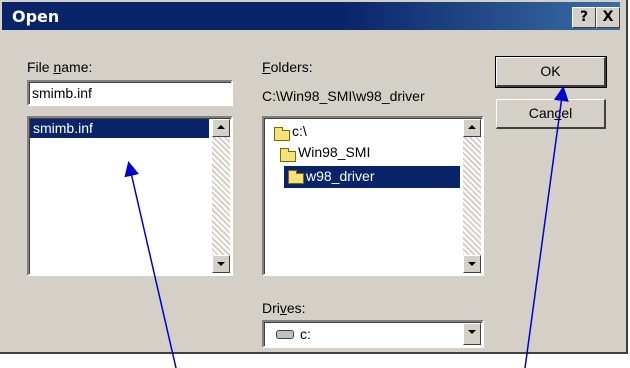 This screenshot has width=630, height=368. Describe the element at coordinates (546, 227) in the screenshot. I see `annotation-arrow-ok-button` at that location.